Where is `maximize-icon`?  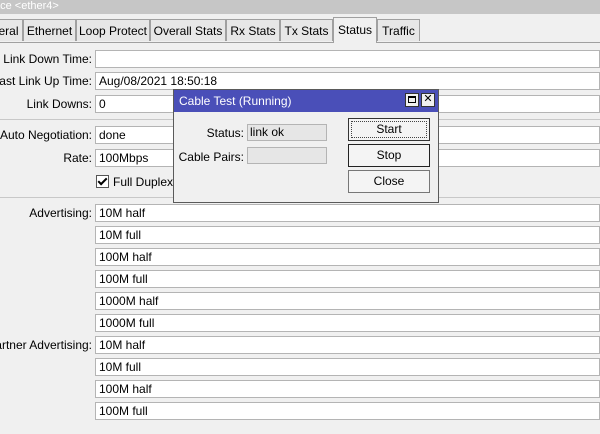 maximize-icon is located at coordinates (412, 100).